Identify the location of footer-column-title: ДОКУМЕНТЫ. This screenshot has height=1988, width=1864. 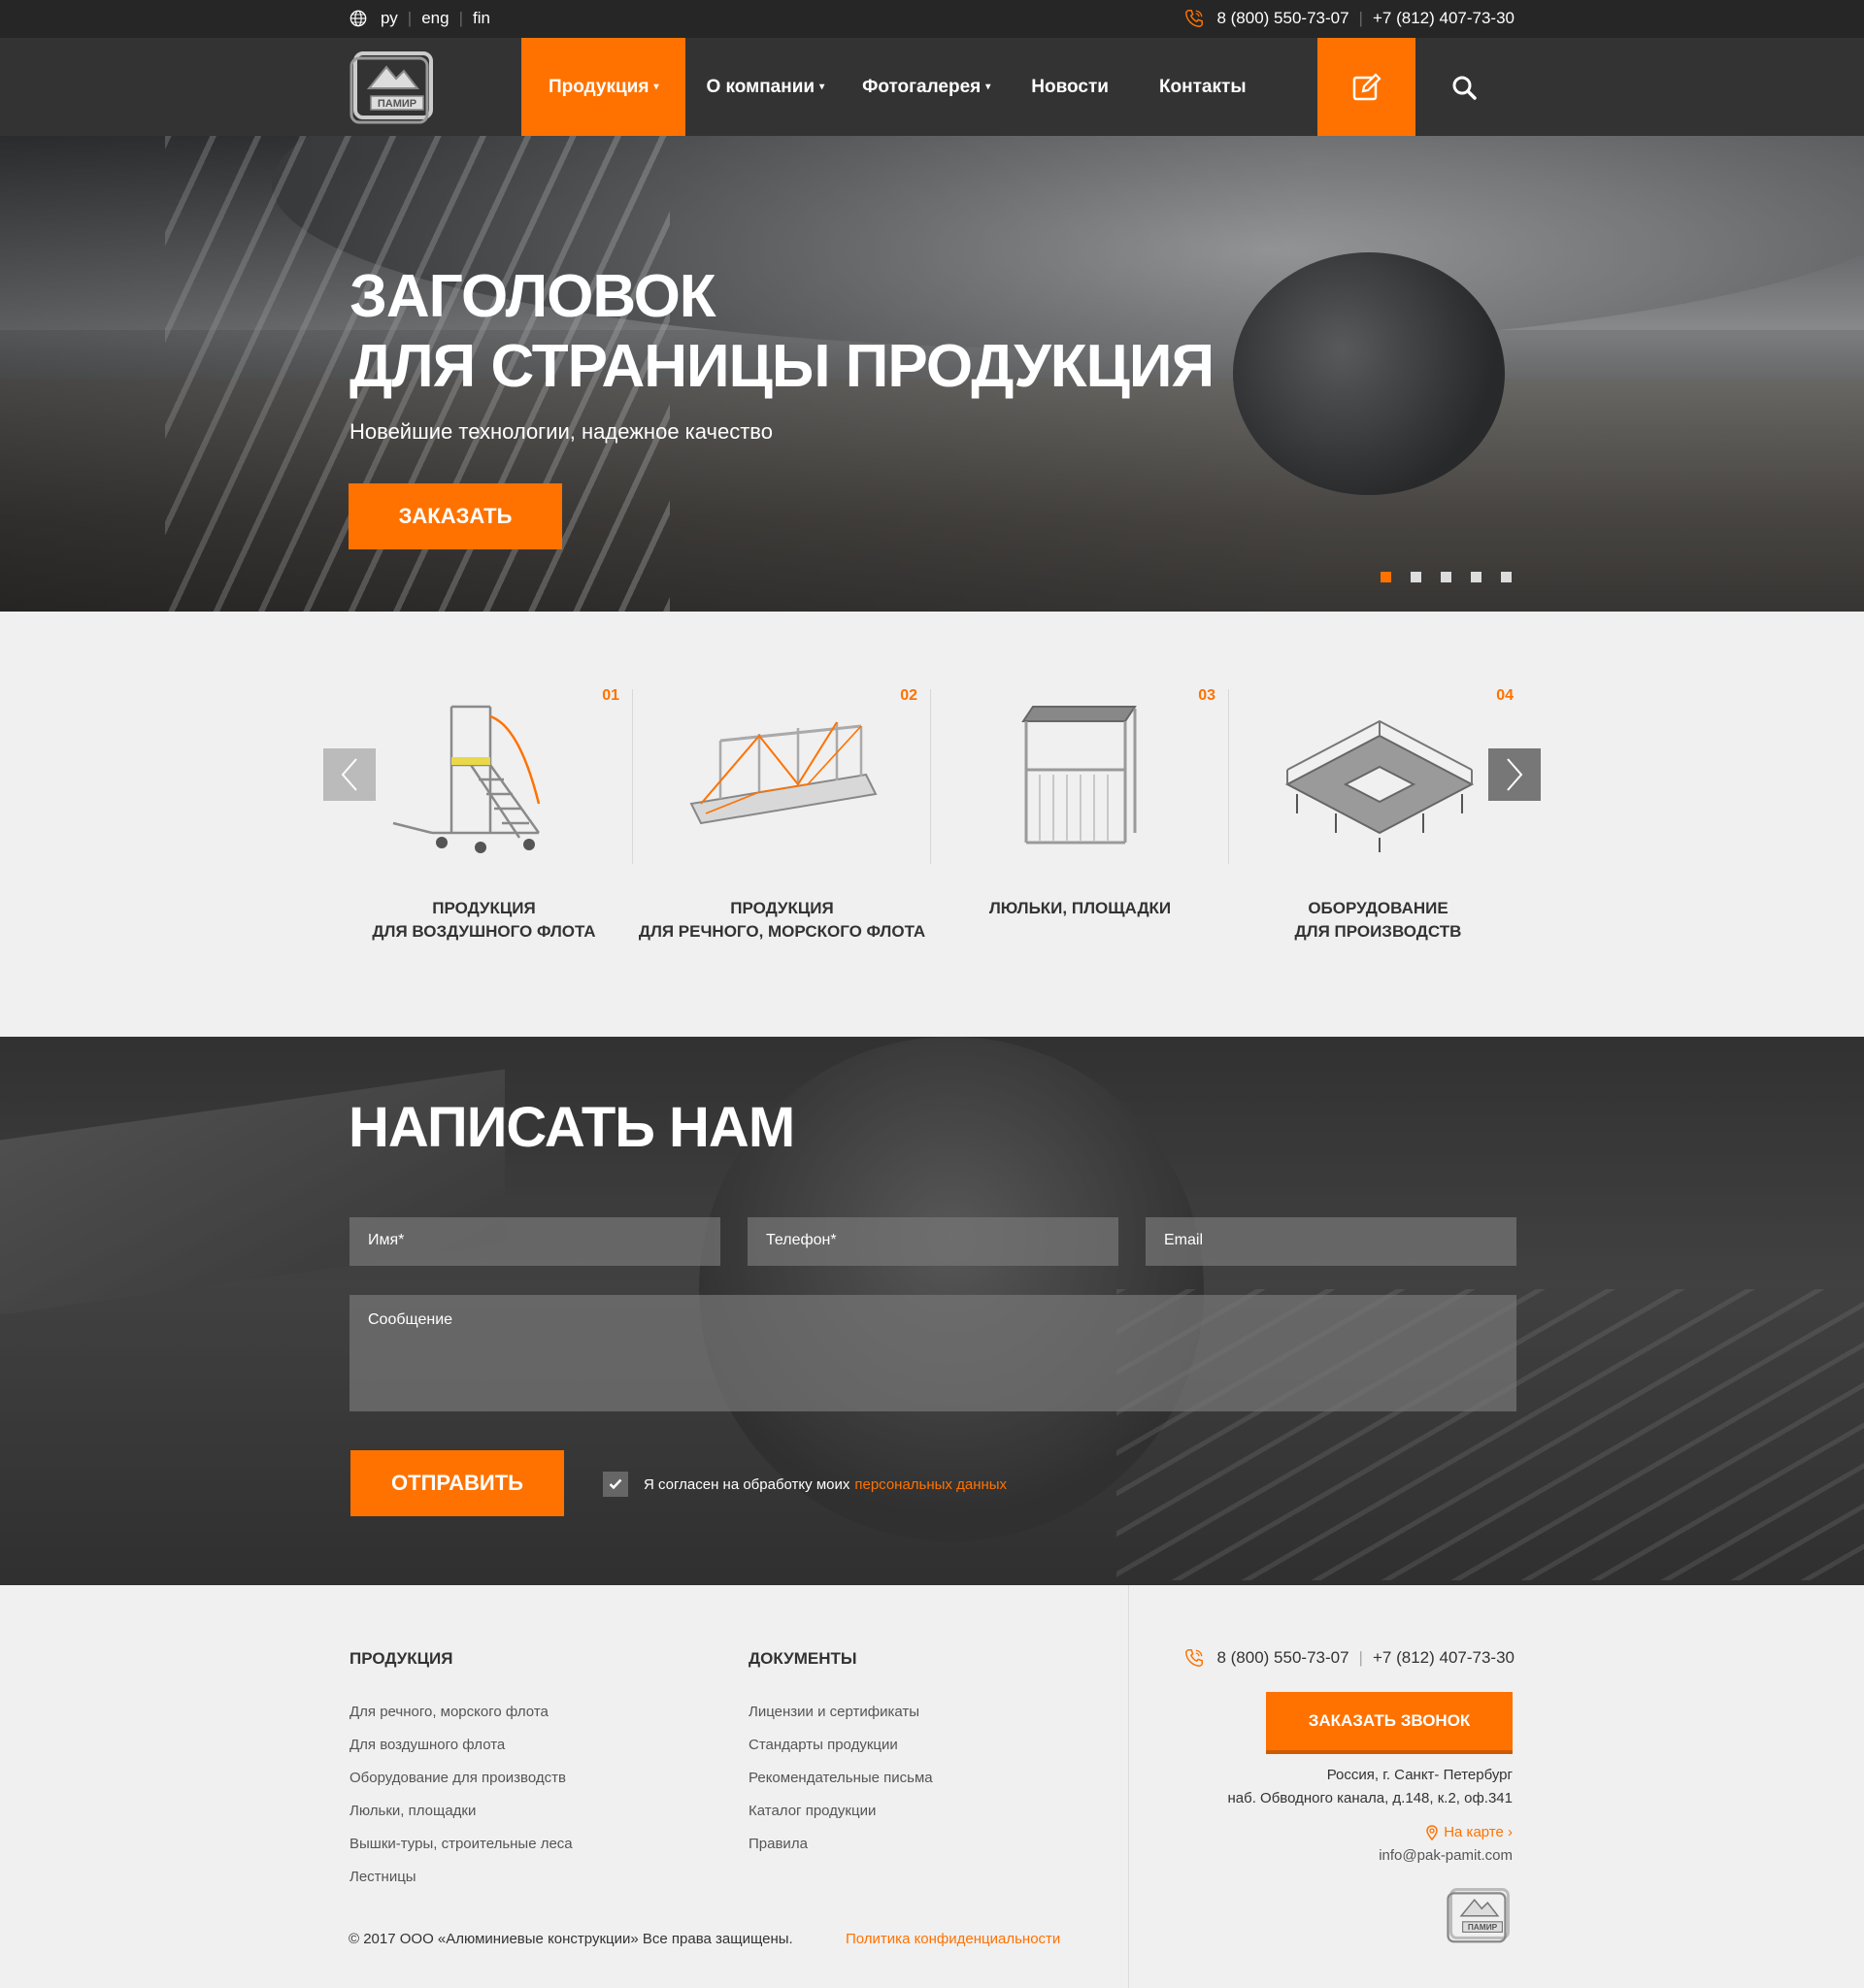
(803, 1658).